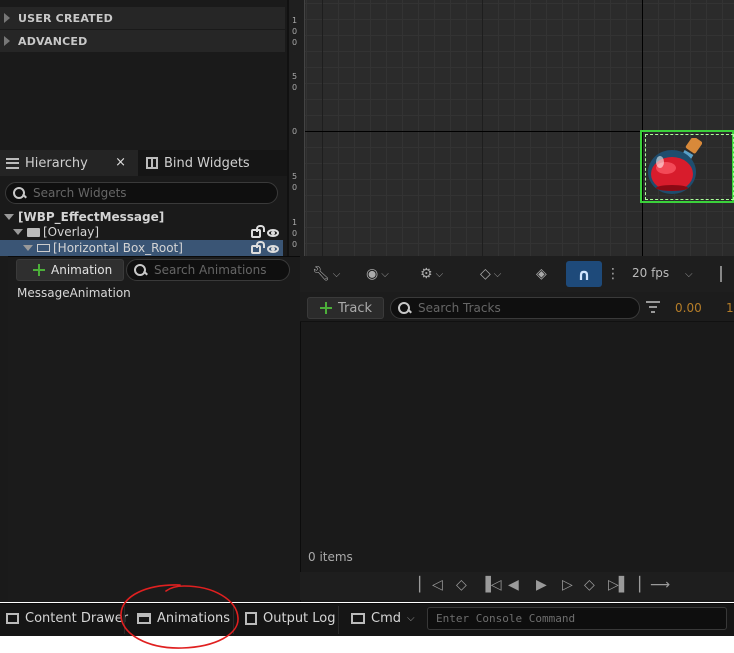 The height and width of the screenshot is (653, 734). What do you see at coordinates (142, 18) in the screenshot?
I see `palette-category-user-created: USER CREATED` at bounding box center [142, 18].